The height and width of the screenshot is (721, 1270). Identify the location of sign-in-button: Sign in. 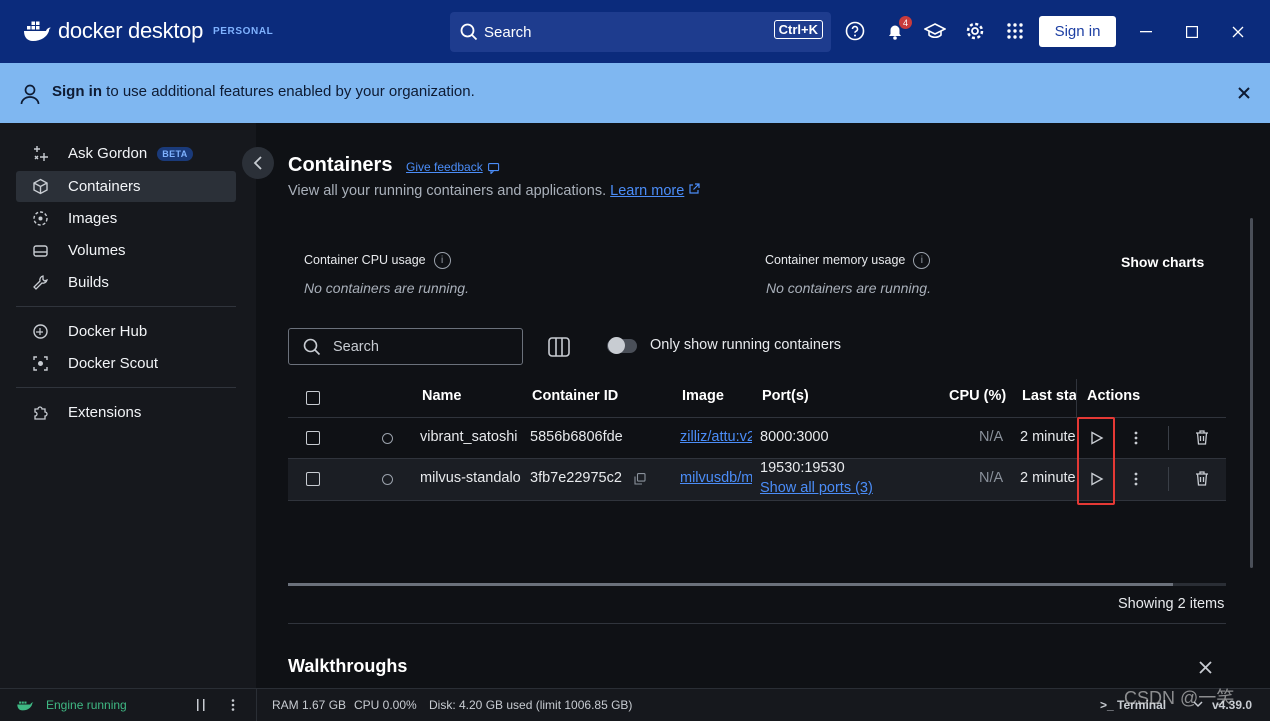
(1077, 31).